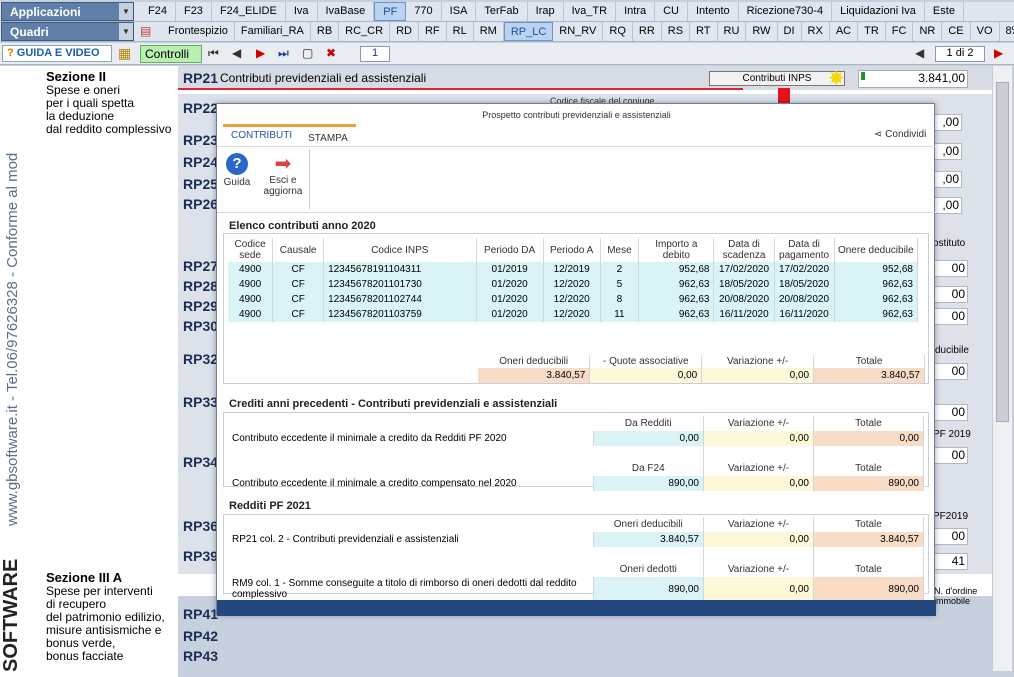 The image size is (1014, 677). Describe the element at coordinates (158, 11) in the screenshot. I see `app-tab-0: F24` at that location.